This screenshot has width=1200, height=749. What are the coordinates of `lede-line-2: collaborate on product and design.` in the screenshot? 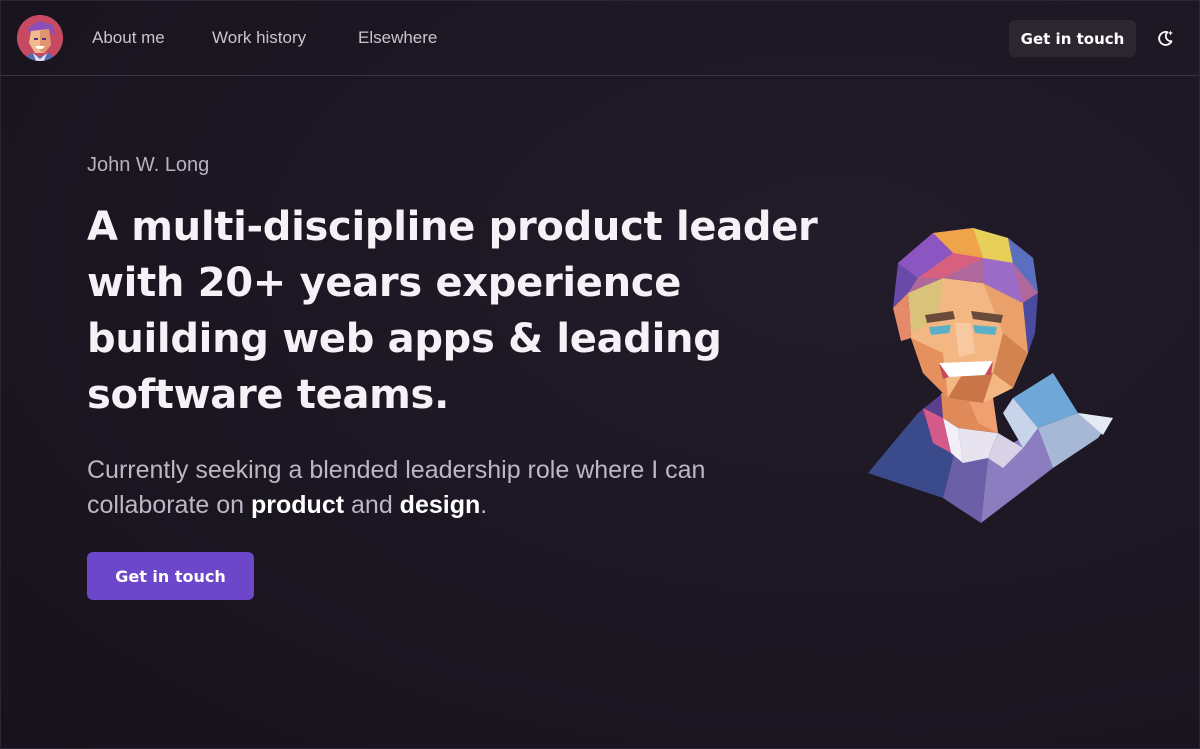 It's located at (447, 505).